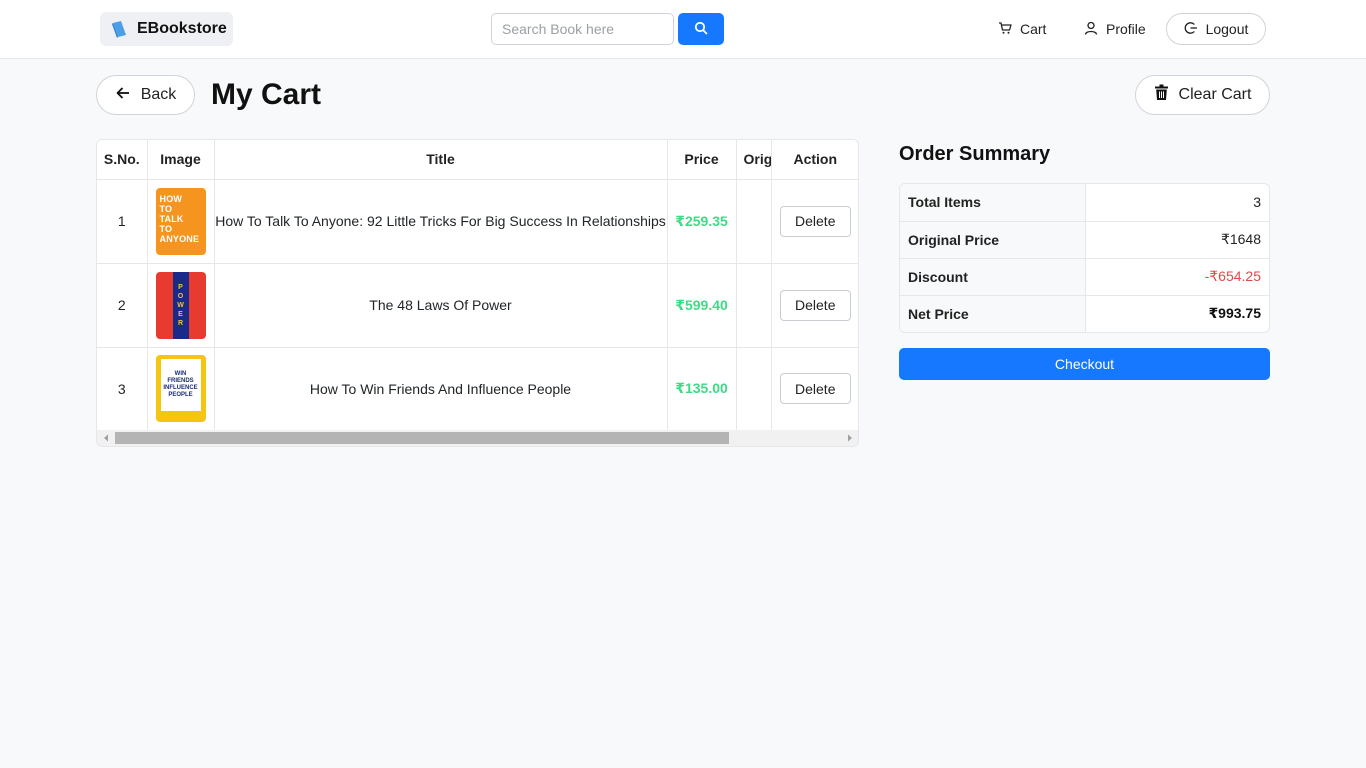 The height and width of the screenshot is (768, 1366). I want to click on row-sno: 3, so click(122, 388).